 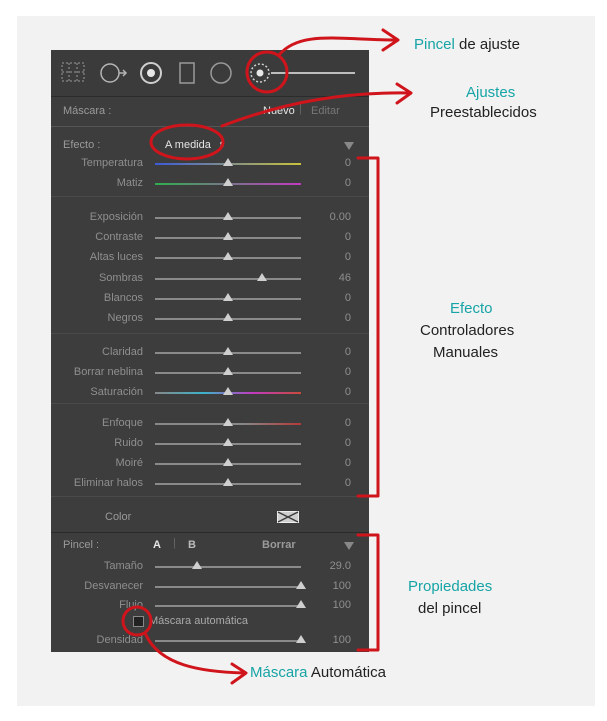 What do you see at coordinates (348, 672) in the screenshot?
I see `annotation-automask-text: Automática` at bounding box center [348, 672].